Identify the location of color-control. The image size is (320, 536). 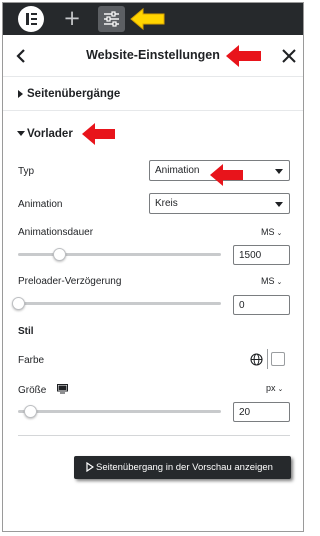
(268, 360).